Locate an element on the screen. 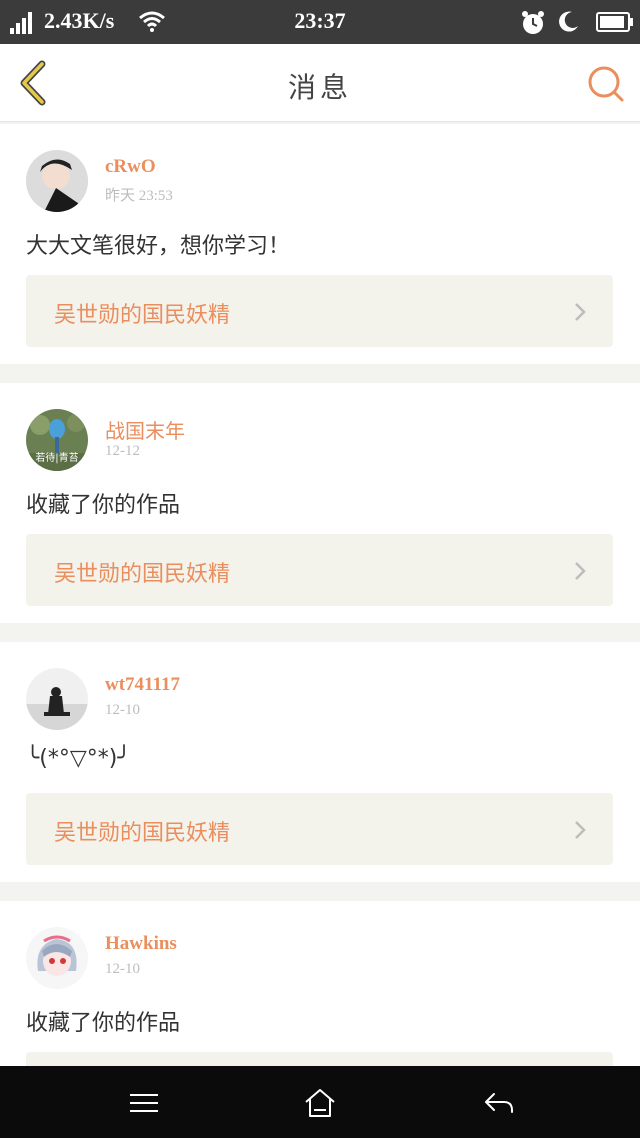 This screenshot has width=640, height=1138. back-icon is located at coordinates (498, 1103).